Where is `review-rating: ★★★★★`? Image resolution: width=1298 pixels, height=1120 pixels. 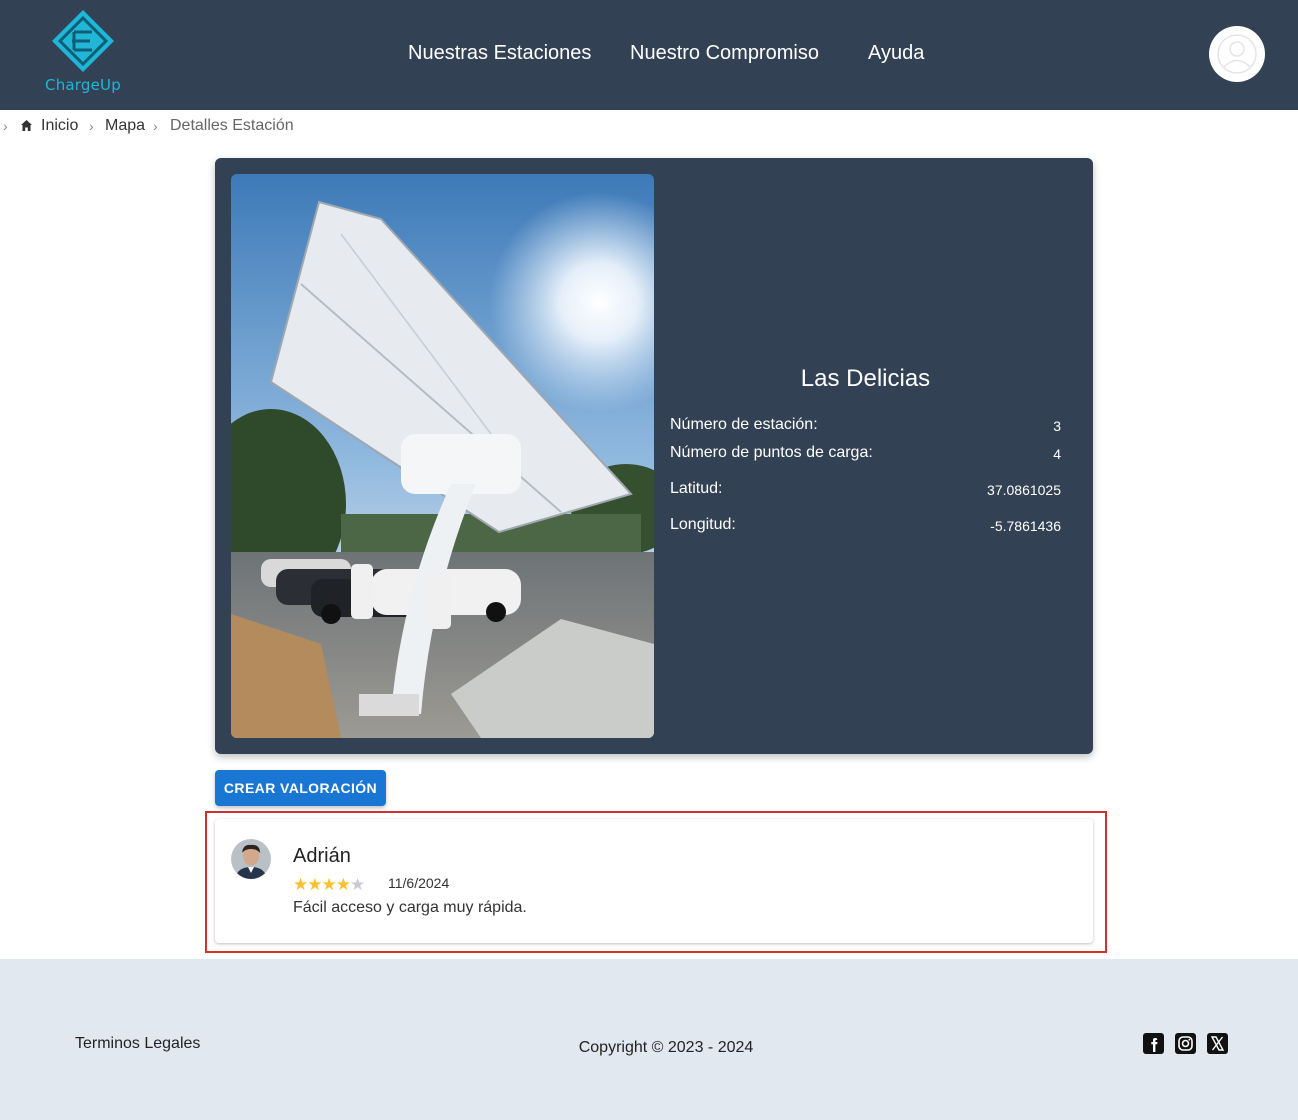 review-rating: ★★★★★ is located at coordinates (329, 884).